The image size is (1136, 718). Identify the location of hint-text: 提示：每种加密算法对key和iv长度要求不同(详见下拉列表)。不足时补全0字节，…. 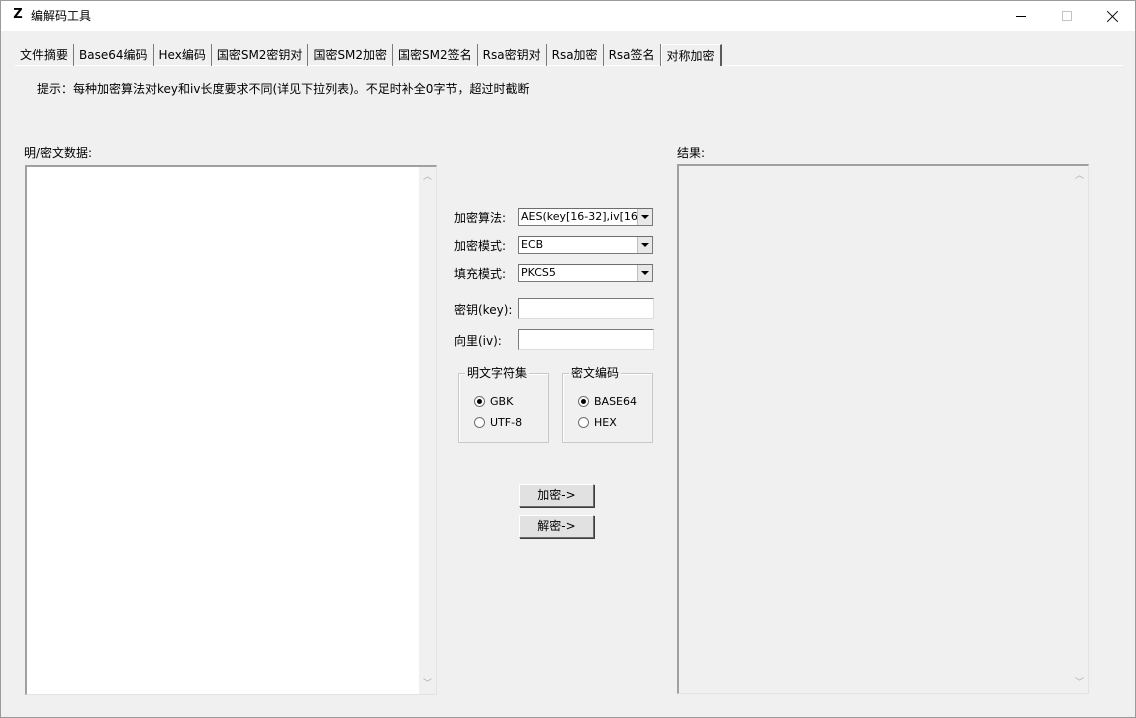
(283, 89).